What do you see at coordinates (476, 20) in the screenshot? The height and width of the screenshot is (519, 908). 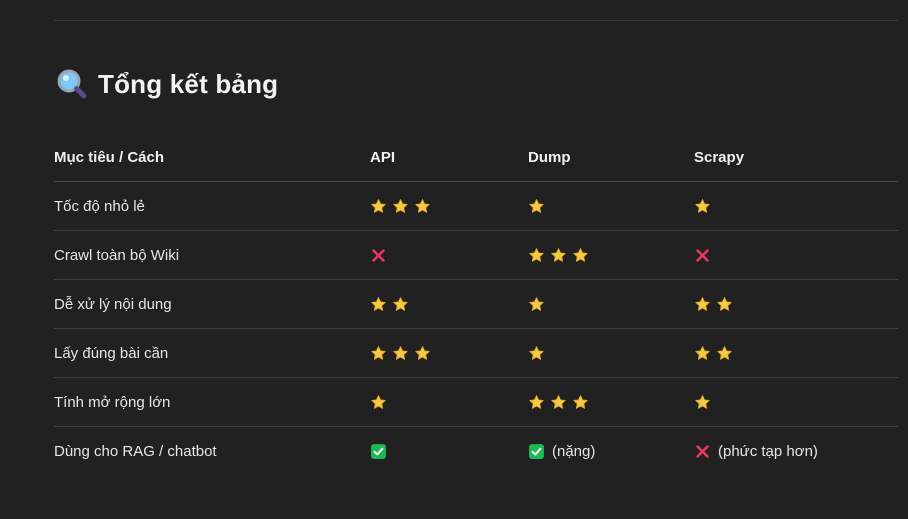 I see `top-divider` at bounding box center [476, 20].